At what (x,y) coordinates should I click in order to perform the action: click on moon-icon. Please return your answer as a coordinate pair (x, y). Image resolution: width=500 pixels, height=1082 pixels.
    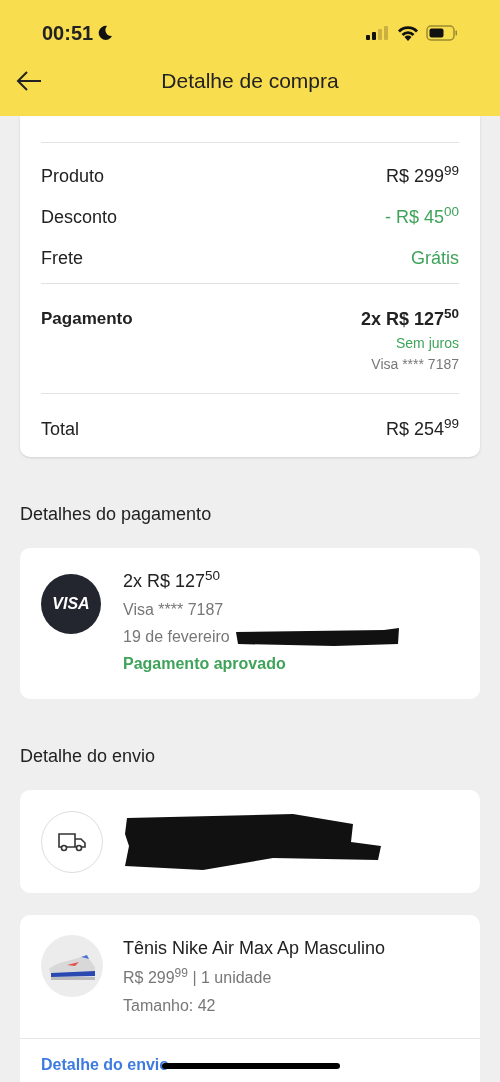
    Looking at the image, I should click on (105, 33).